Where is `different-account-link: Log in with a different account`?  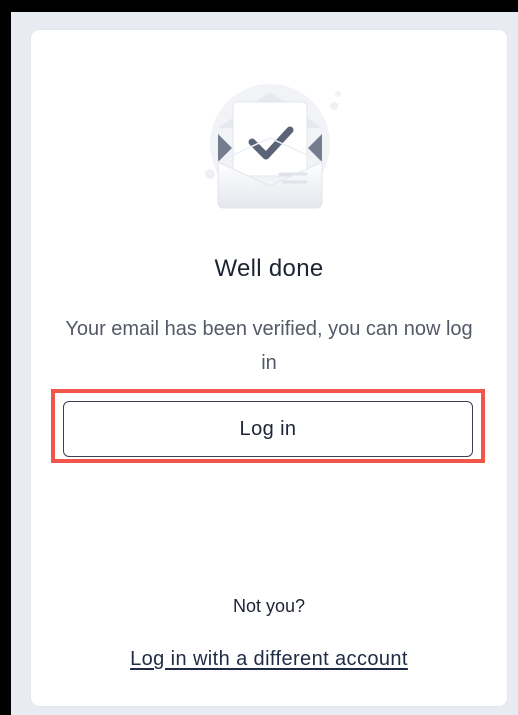 different-account-link: Log in with a different account is located at coordinates (269, 659).